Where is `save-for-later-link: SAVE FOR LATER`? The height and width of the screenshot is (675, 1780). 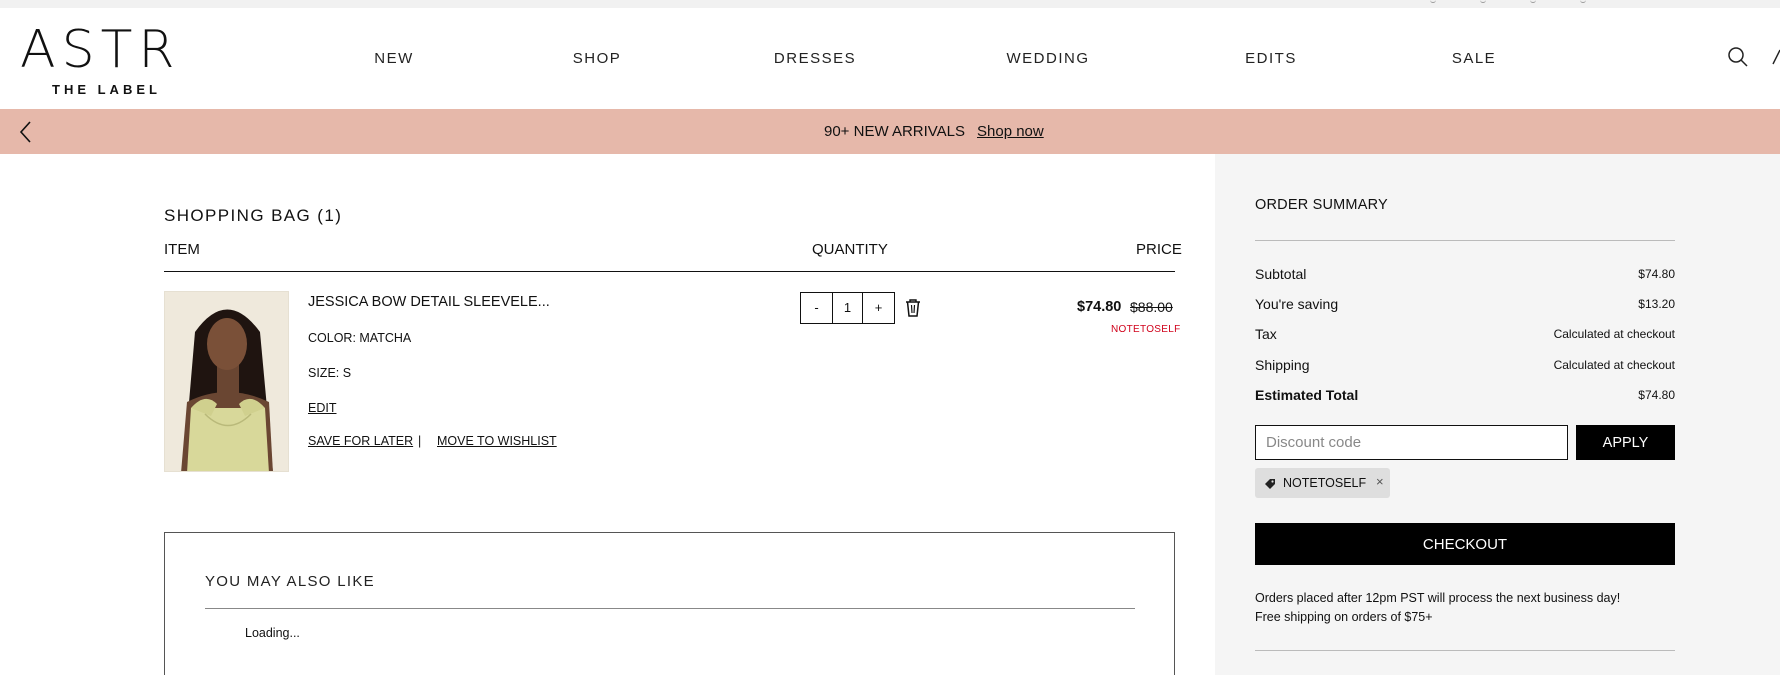 save-for-later-link: SAVE FOR LATER is located at coordinates (360, 441).